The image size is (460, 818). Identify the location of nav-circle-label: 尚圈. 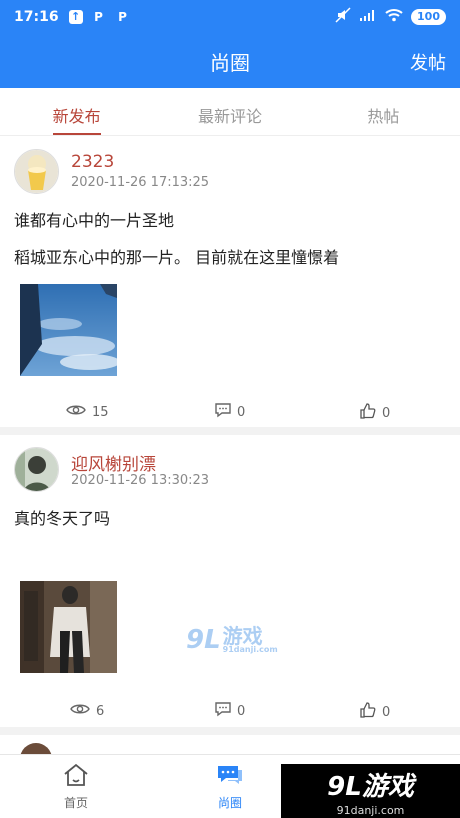
(229, 803).